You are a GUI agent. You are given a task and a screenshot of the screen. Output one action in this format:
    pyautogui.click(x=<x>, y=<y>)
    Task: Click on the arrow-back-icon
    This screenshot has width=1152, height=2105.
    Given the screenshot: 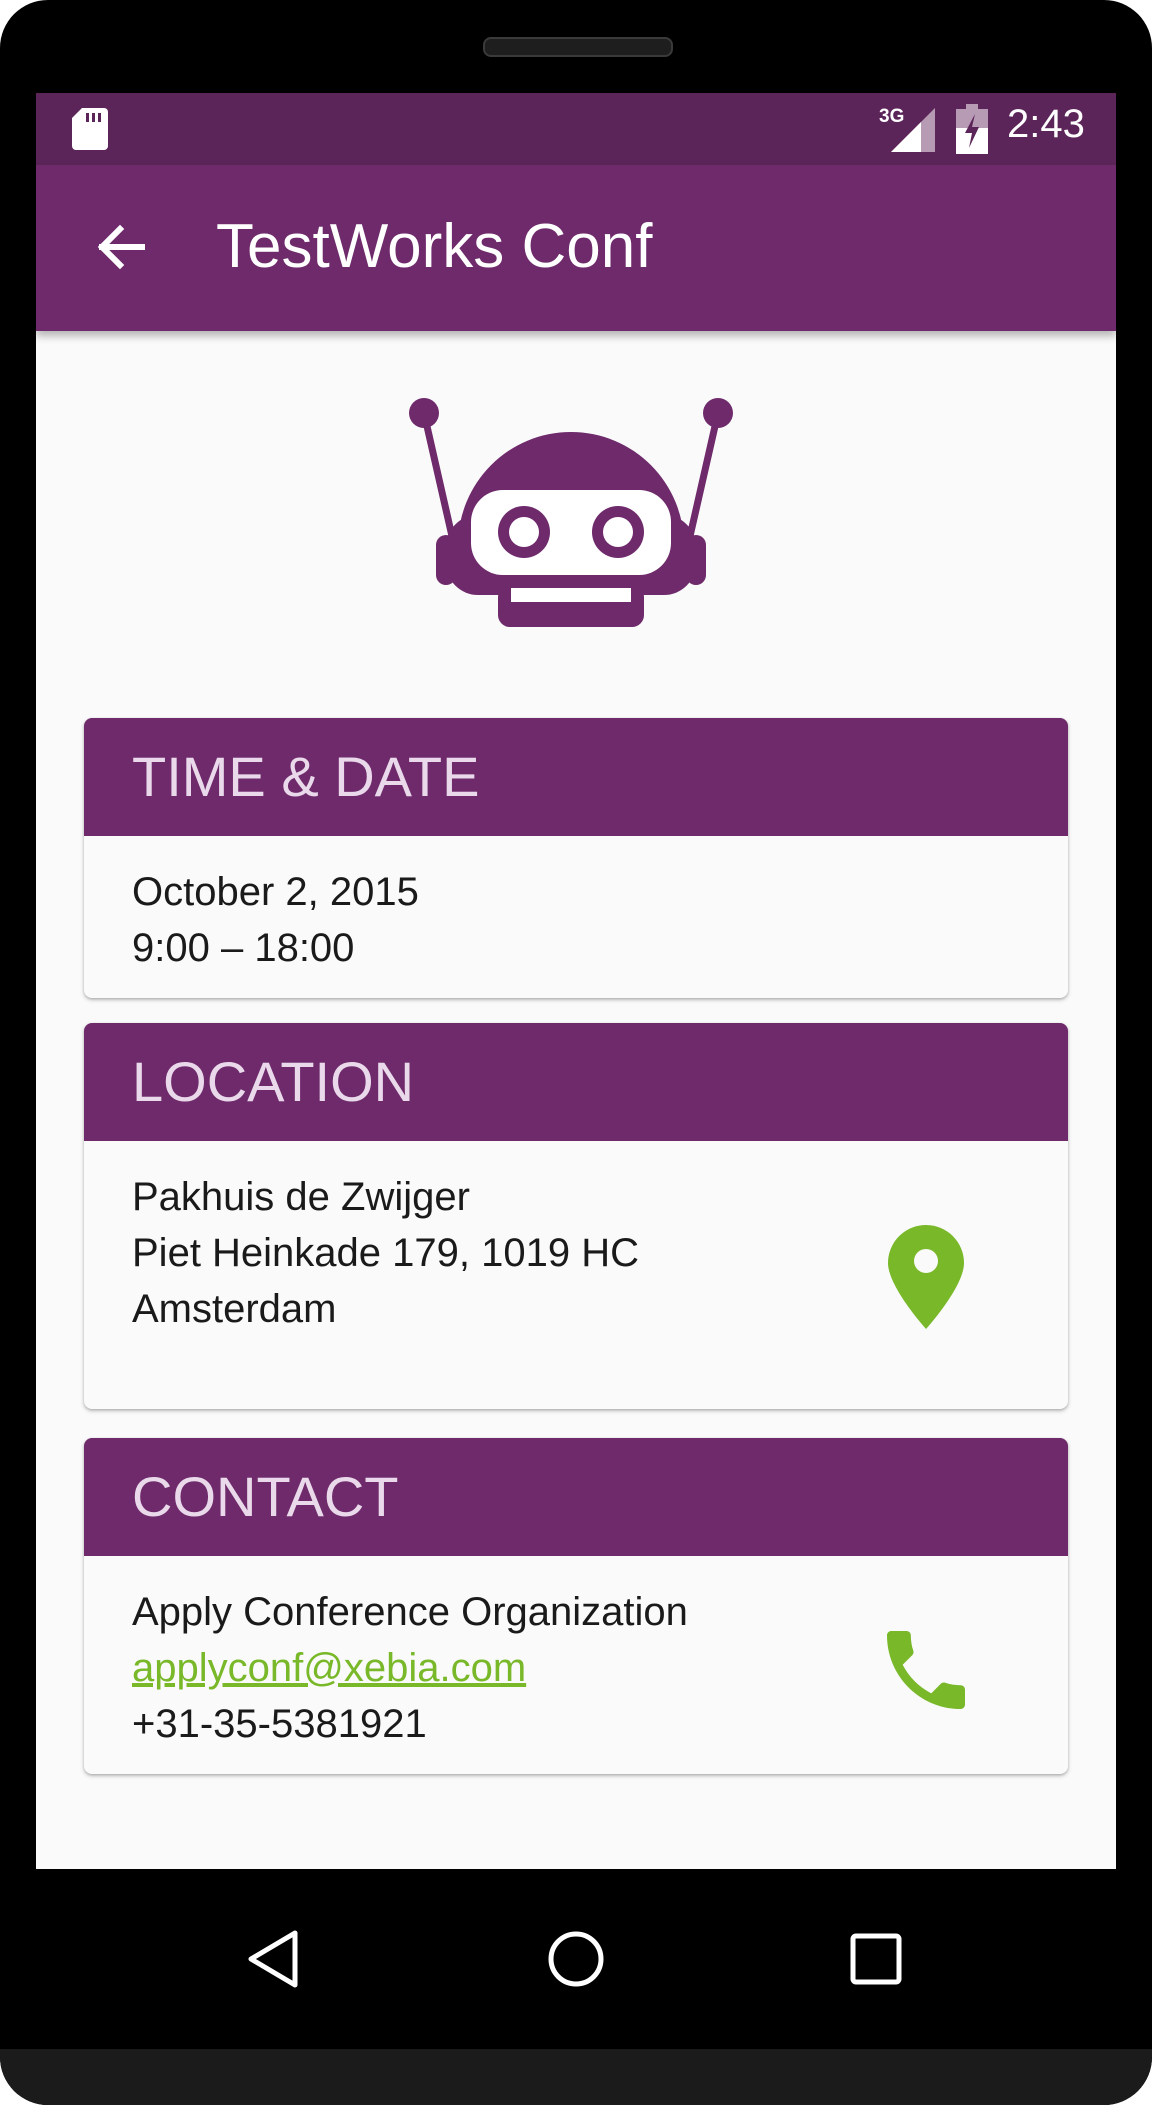 What is the action you would take?
    pyautogui.click(x=121, y=247)
    